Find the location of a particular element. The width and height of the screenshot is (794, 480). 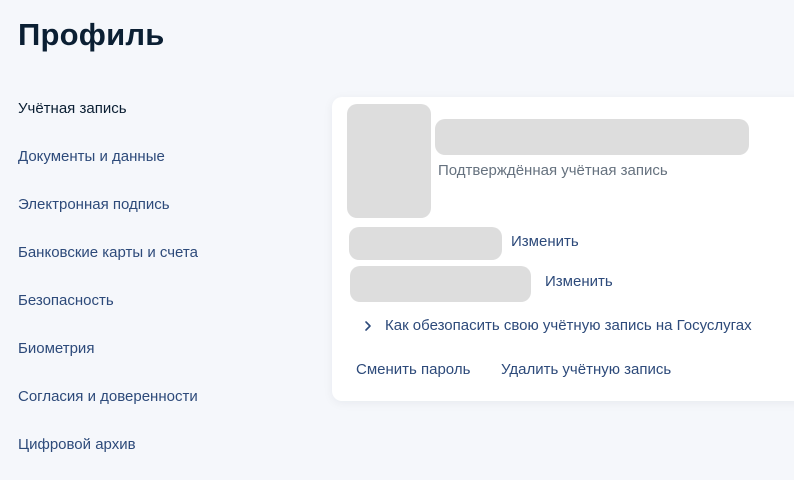

avatar-placeholder is located at coordinates (389, 161).